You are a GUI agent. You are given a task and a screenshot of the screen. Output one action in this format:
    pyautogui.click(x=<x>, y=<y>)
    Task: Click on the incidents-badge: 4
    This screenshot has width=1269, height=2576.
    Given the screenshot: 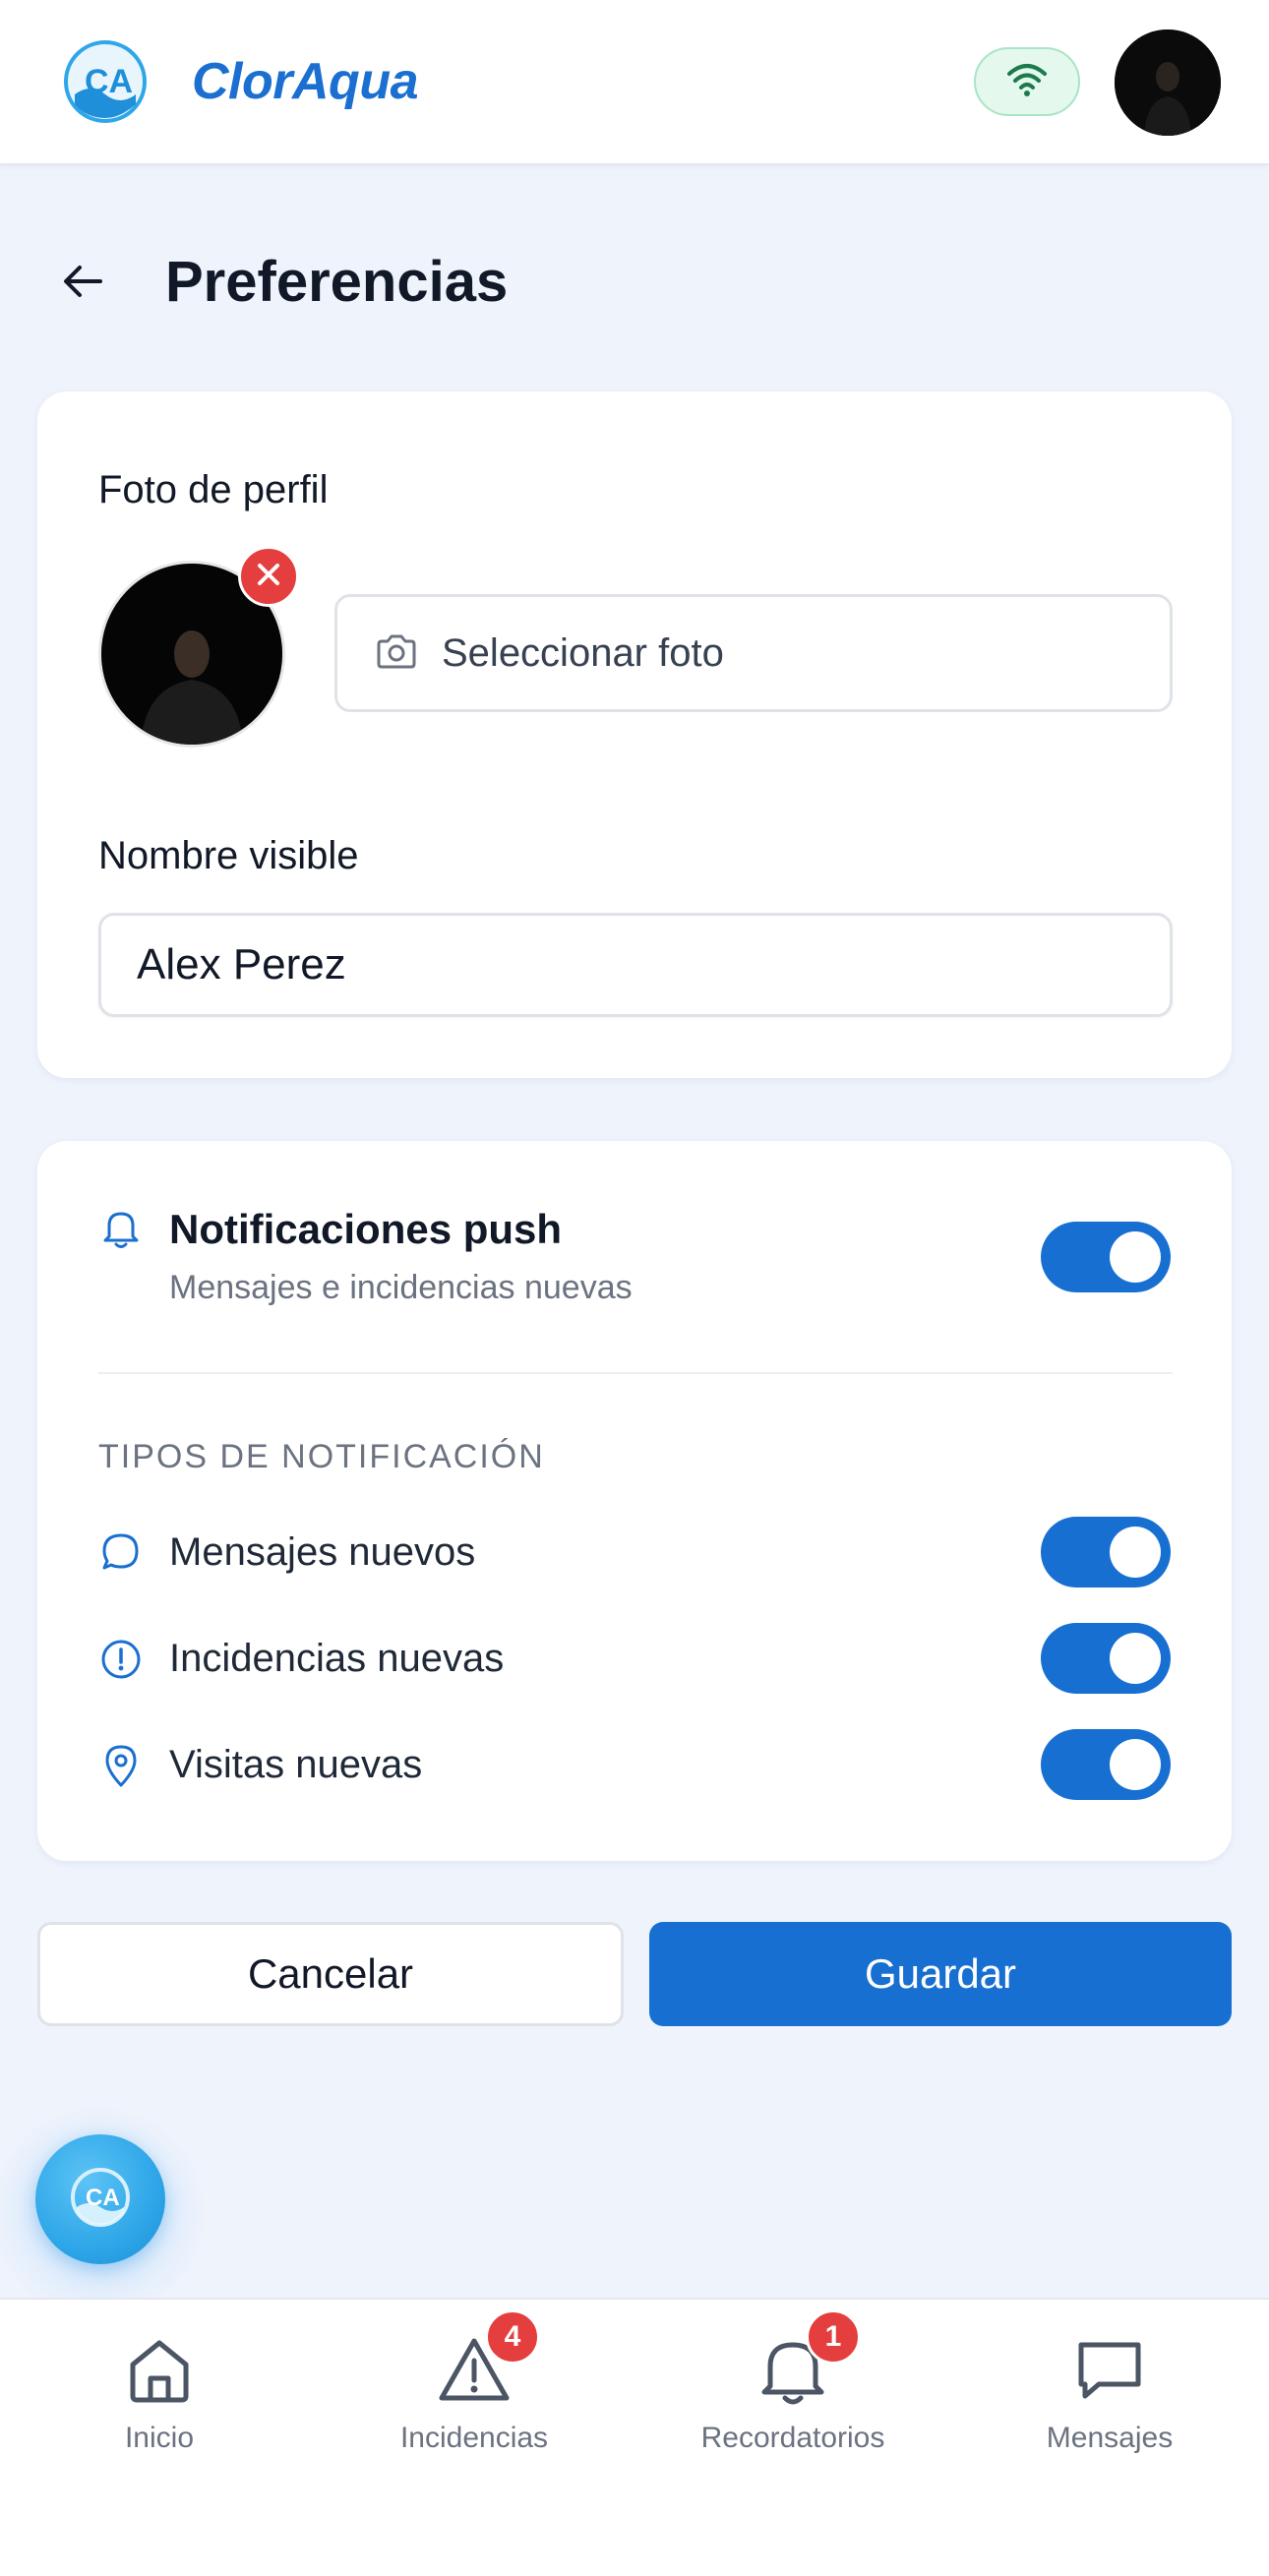 What is the action you would take?
    pyautogui.click(x=512, y=2337)
    